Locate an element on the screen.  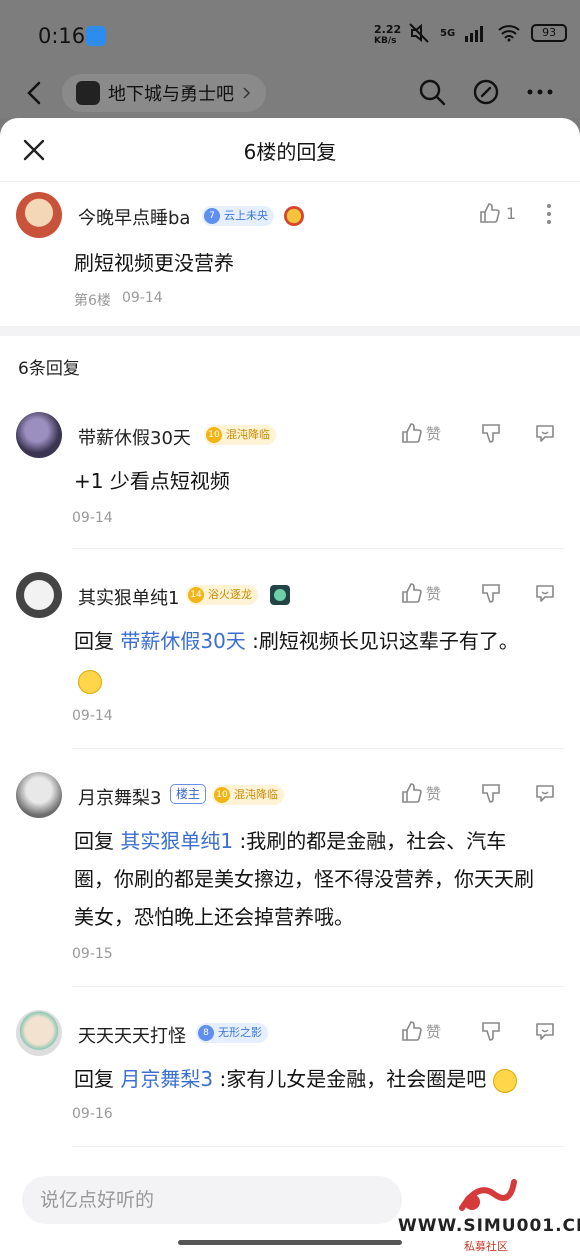
back-arrow-icon is located at coordinates (35, 93).